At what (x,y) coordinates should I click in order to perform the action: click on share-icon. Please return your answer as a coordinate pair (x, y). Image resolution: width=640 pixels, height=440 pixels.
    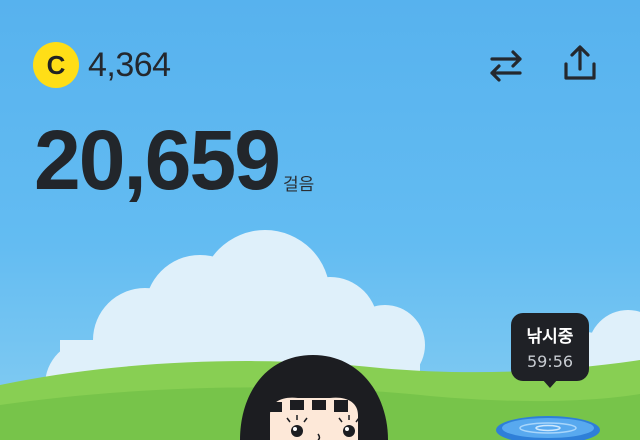
    Looking at the image, I should click on (580, 62).